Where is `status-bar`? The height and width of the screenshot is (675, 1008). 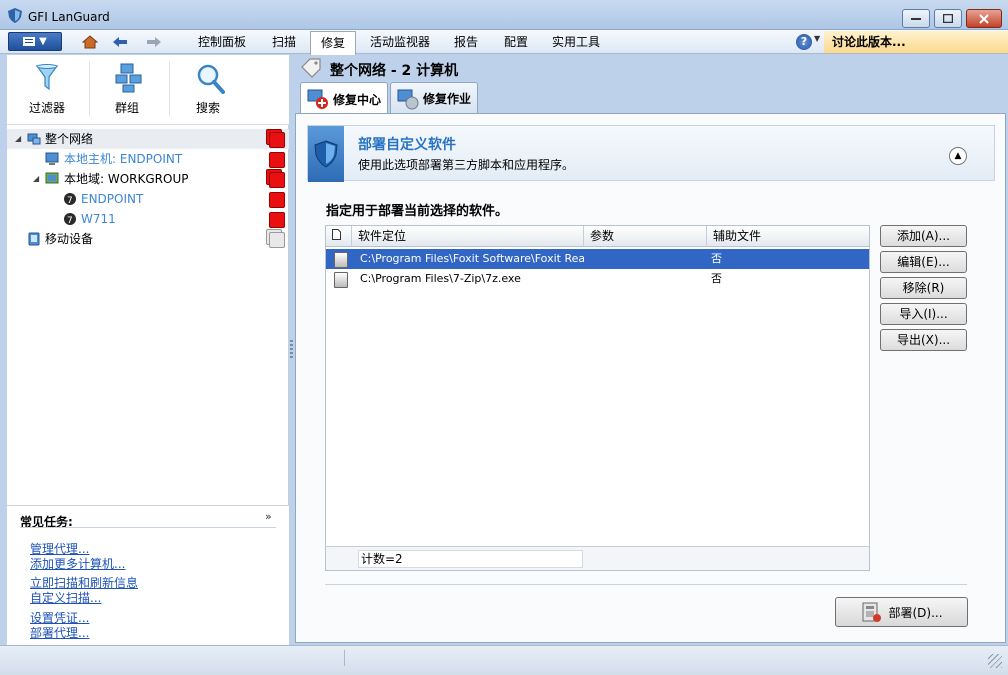
status-bar is located at coordinates (504, 660).